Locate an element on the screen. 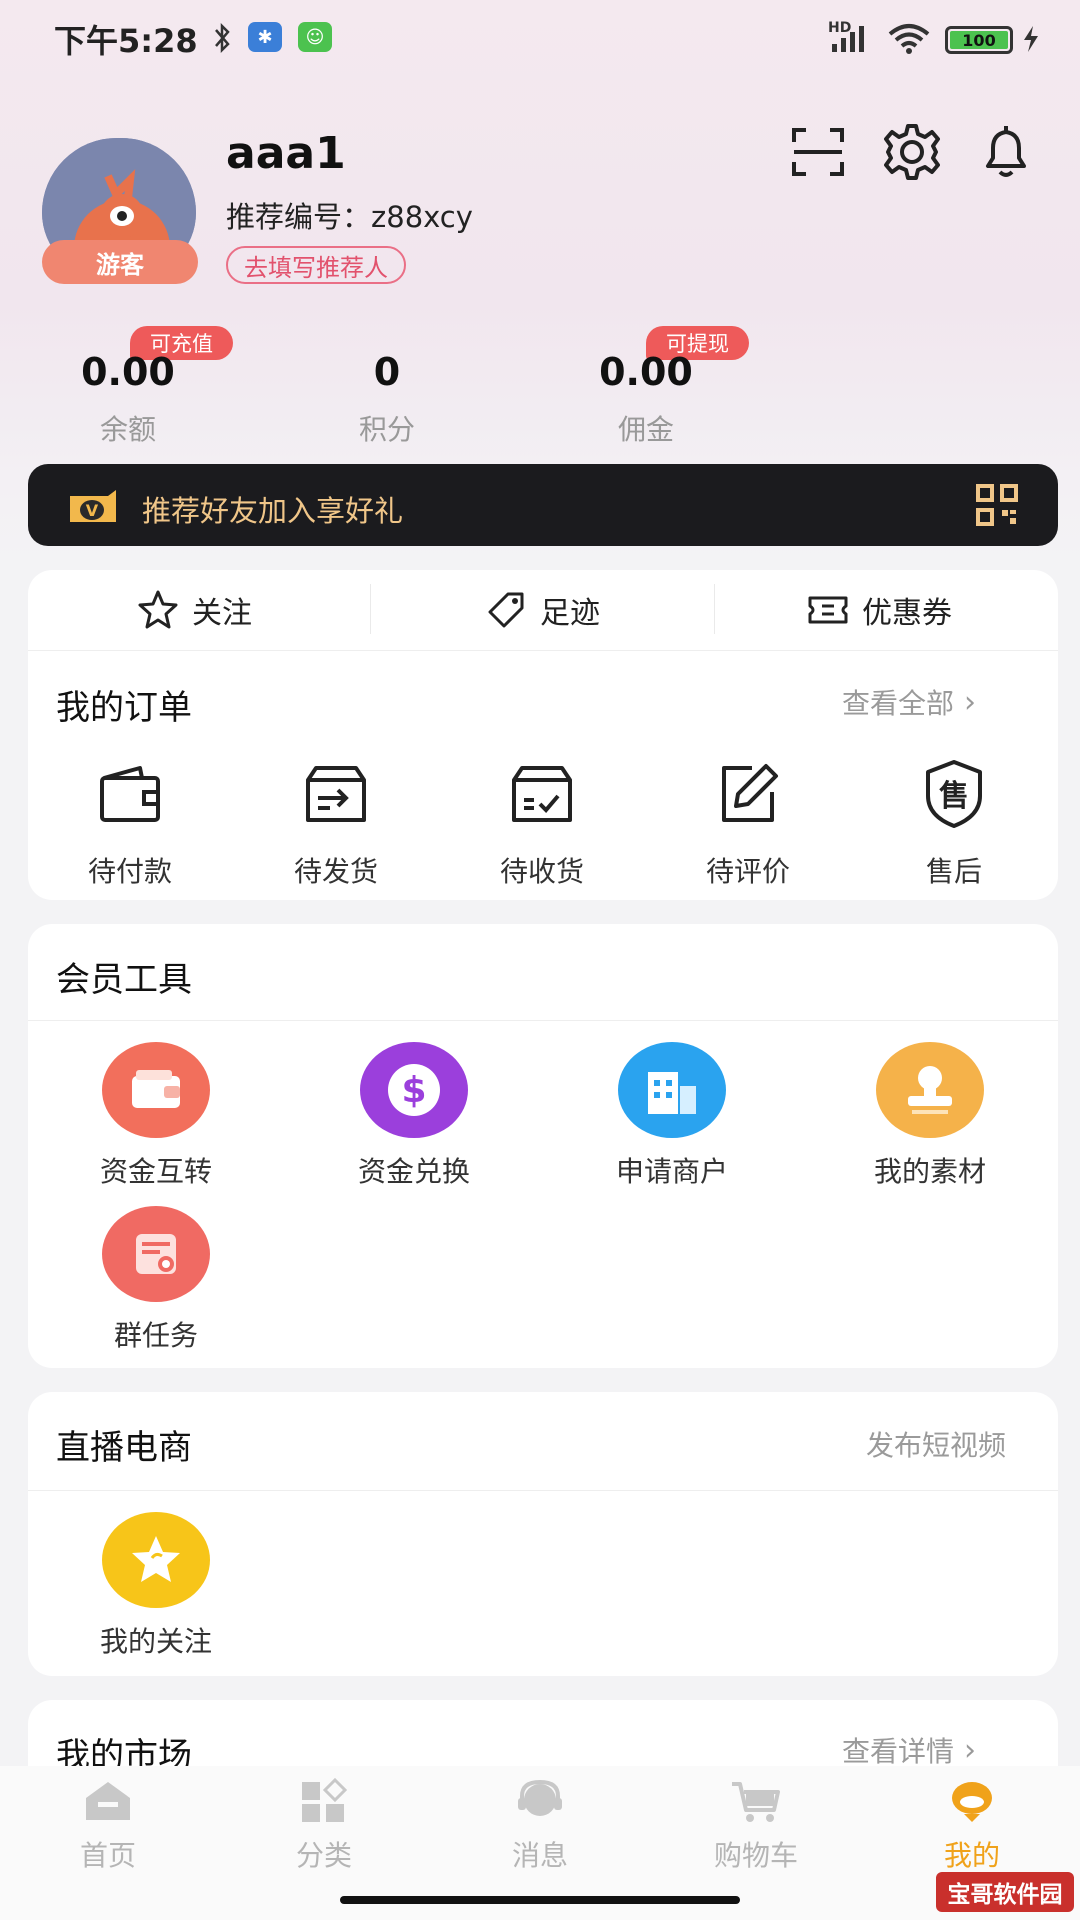 Image resolution: width=1080 pixels, height=1920 pixels. coupon-link: 优惠券 is located at coordinates (879, 610).